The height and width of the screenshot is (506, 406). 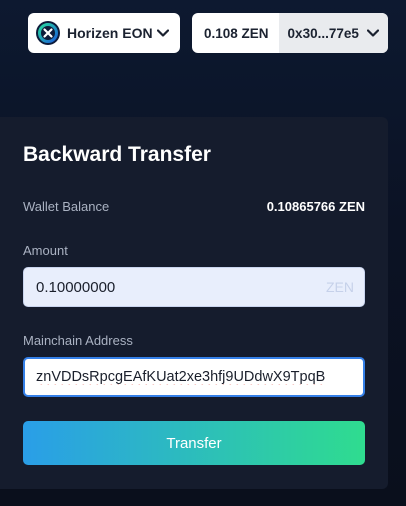 I want to click on network-name: Horizen EON, so click(x=110, y=33).